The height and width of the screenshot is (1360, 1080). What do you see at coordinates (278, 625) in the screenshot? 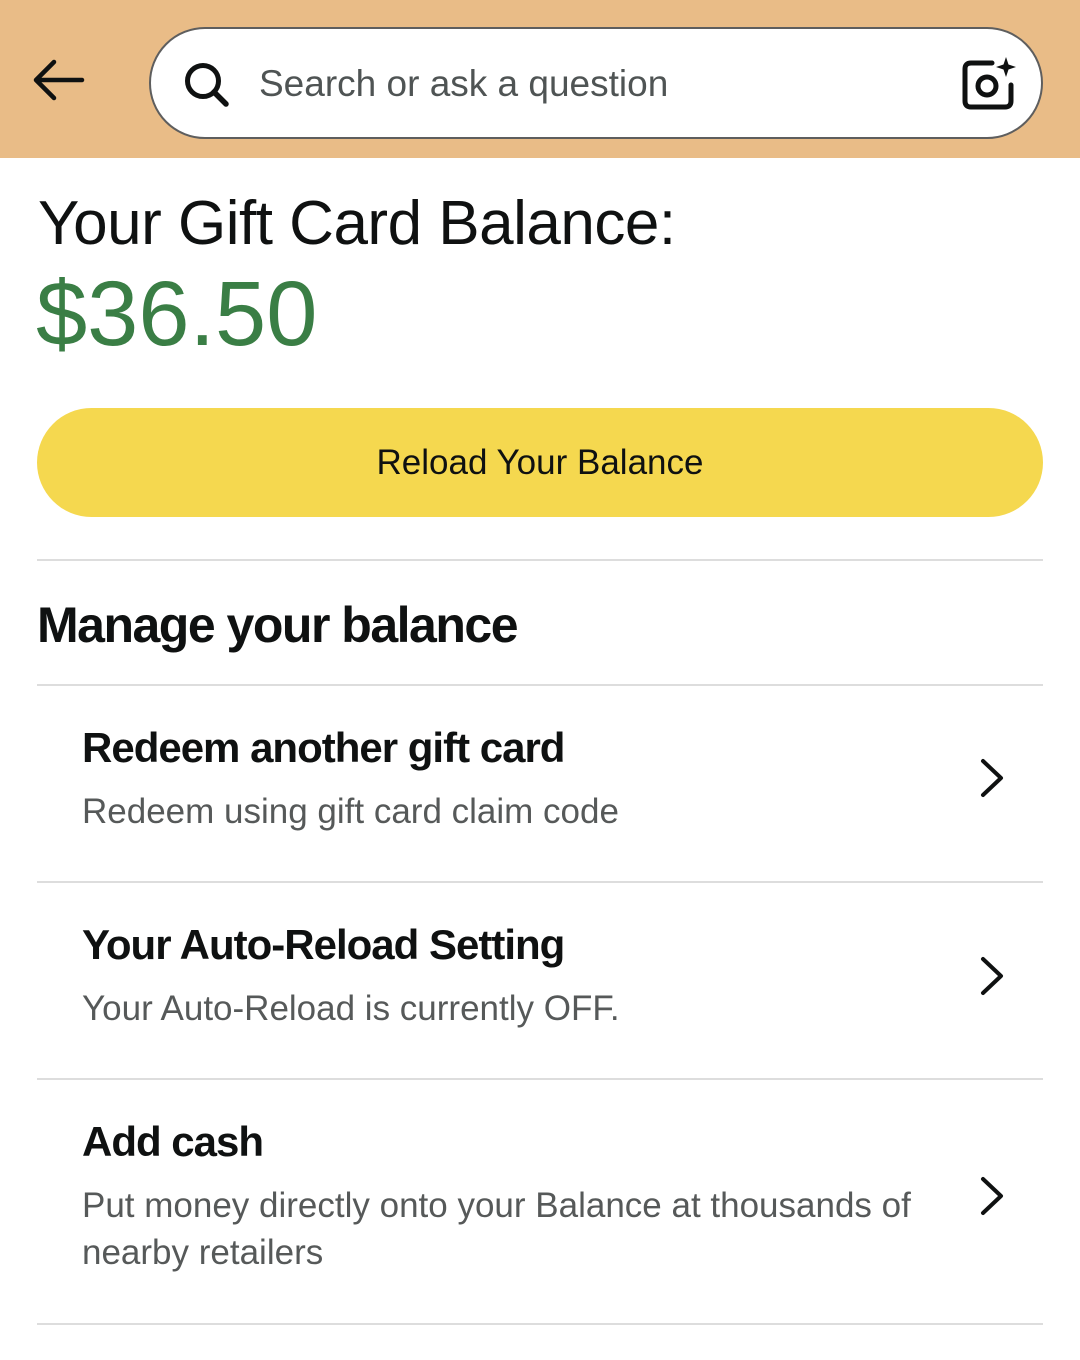
I see `manage-balance-heading: Manage your balance` at bounding box center [278, 625].